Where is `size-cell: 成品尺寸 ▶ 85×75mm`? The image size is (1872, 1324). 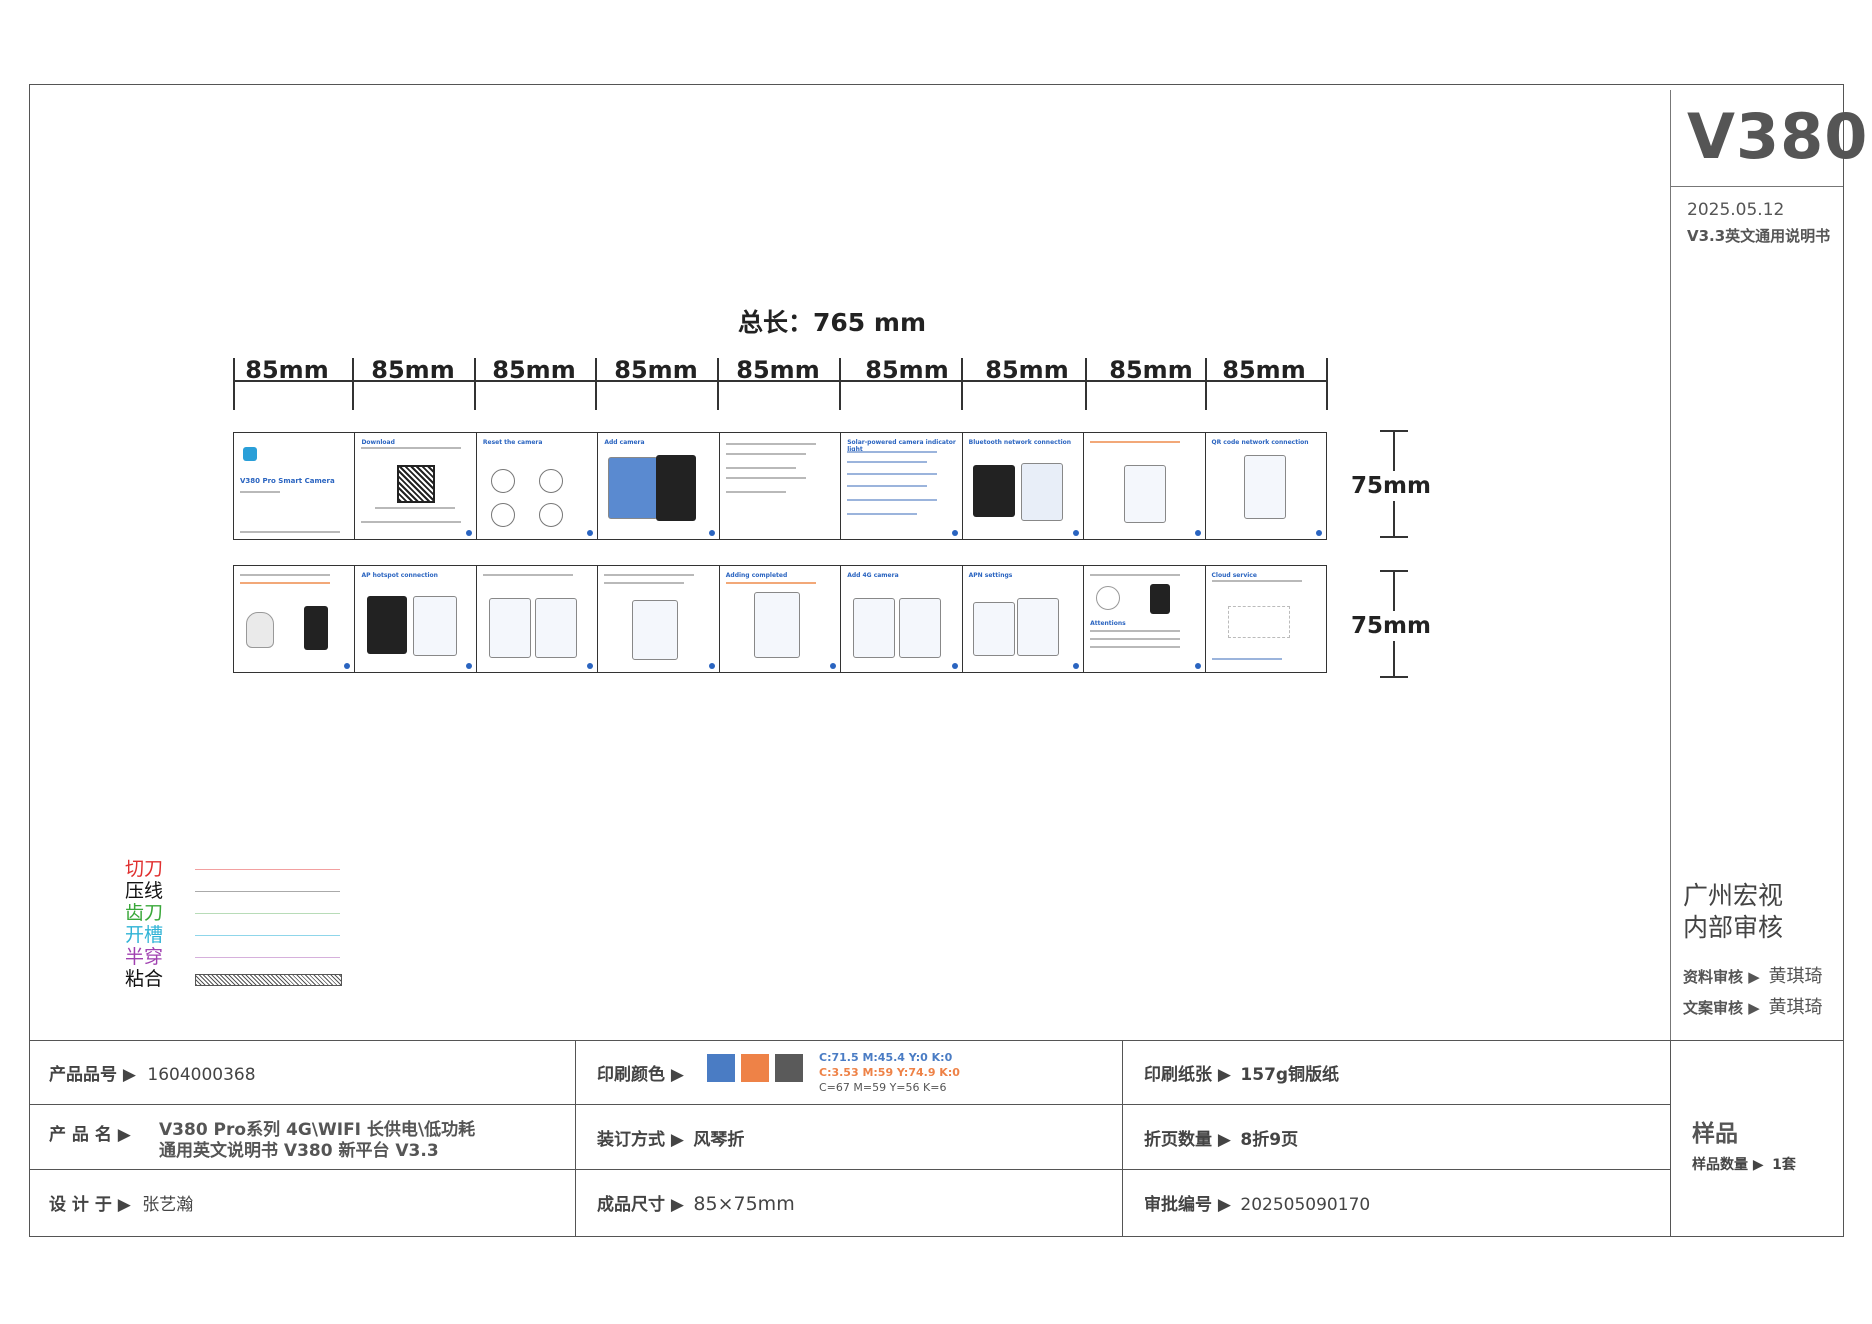
size-cell: 成品尺寸 ▶ 85×75mm is located at coordinates (696, 1202).